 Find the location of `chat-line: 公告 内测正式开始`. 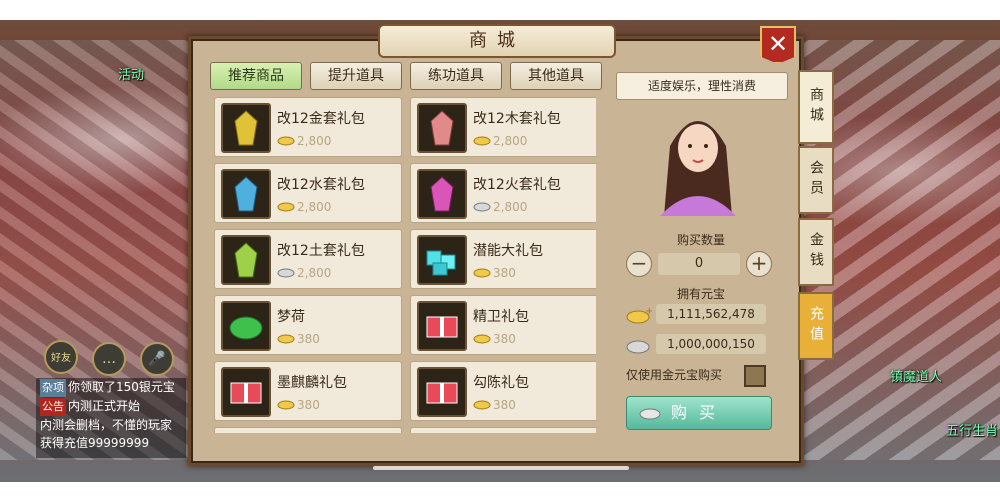

chat-line: 公告 内测正式开始 is located at coordinates (111, 406).